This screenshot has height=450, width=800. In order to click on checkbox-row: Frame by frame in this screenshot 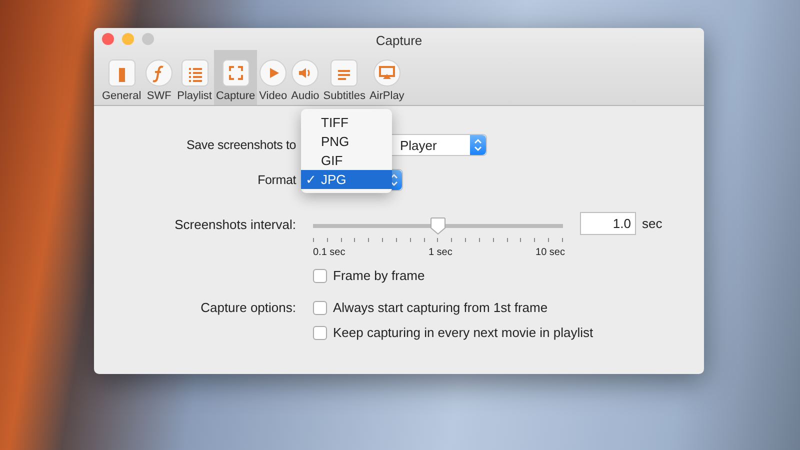, I will do `click(508, 275)`.